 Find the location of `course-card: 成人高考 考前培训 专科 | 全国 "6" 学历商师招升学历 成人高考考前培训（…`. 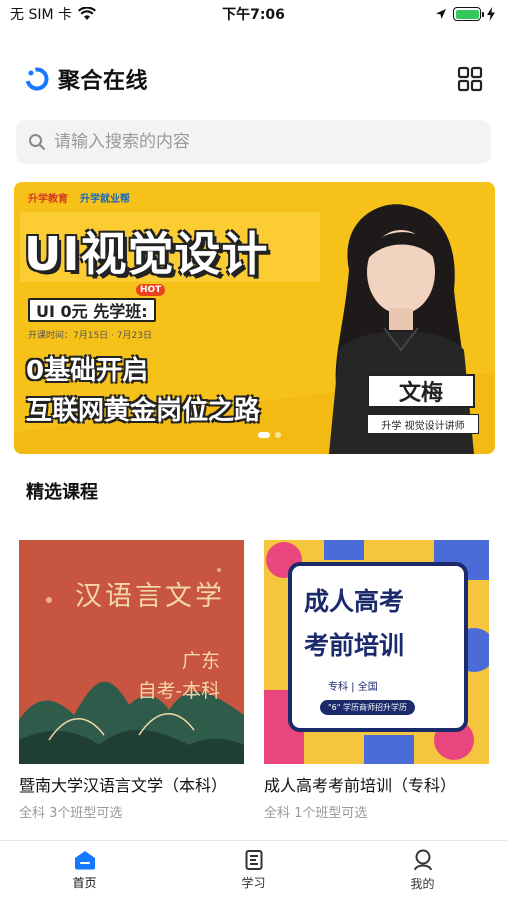

course-card: 成人高考 考前培训 专科 | 全国 "6" 学历商师招升学历 成人高考考前培训（… is located at coordinates (376, 680).